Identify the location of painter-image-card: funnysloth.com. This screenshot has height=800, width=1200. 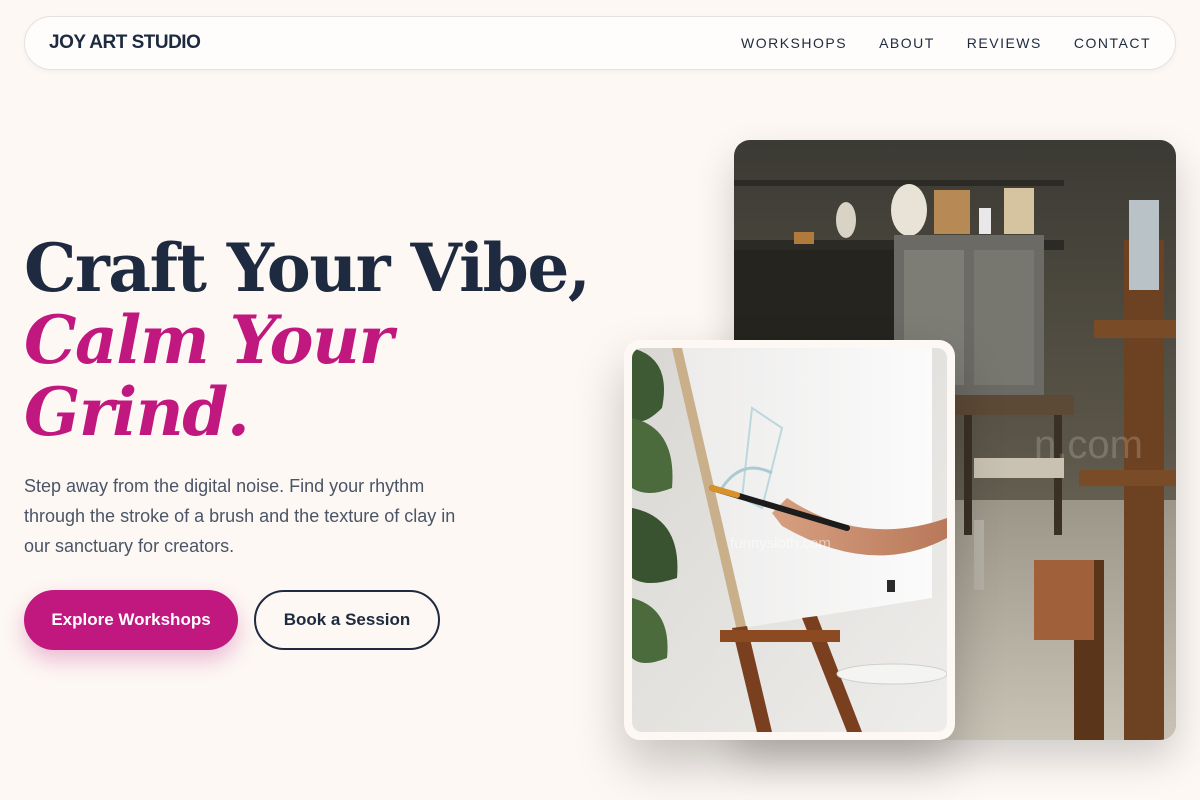
(789, 540).